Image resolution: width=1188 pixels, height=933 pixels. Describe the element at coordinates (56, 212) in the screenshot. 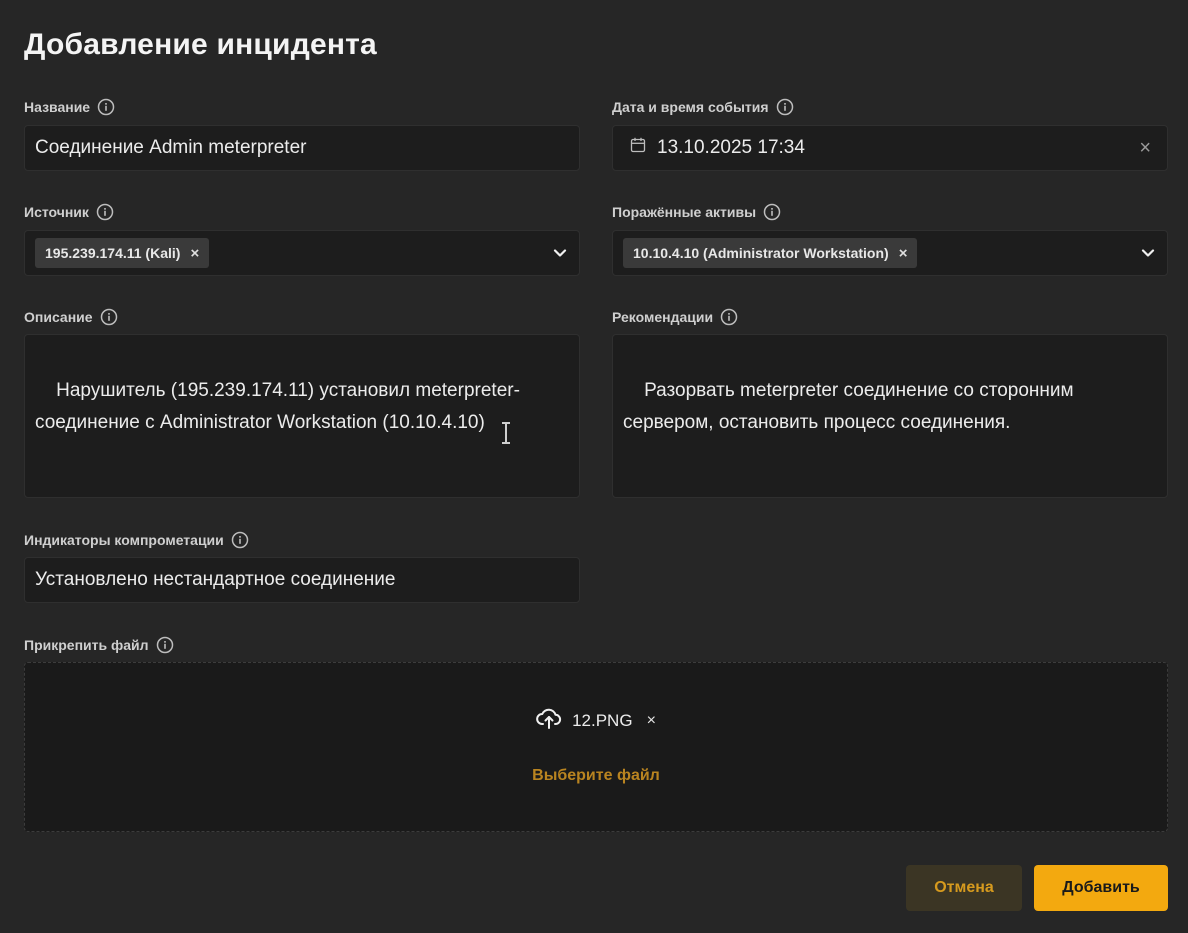

I see `source-label-text: Источник` at that location.